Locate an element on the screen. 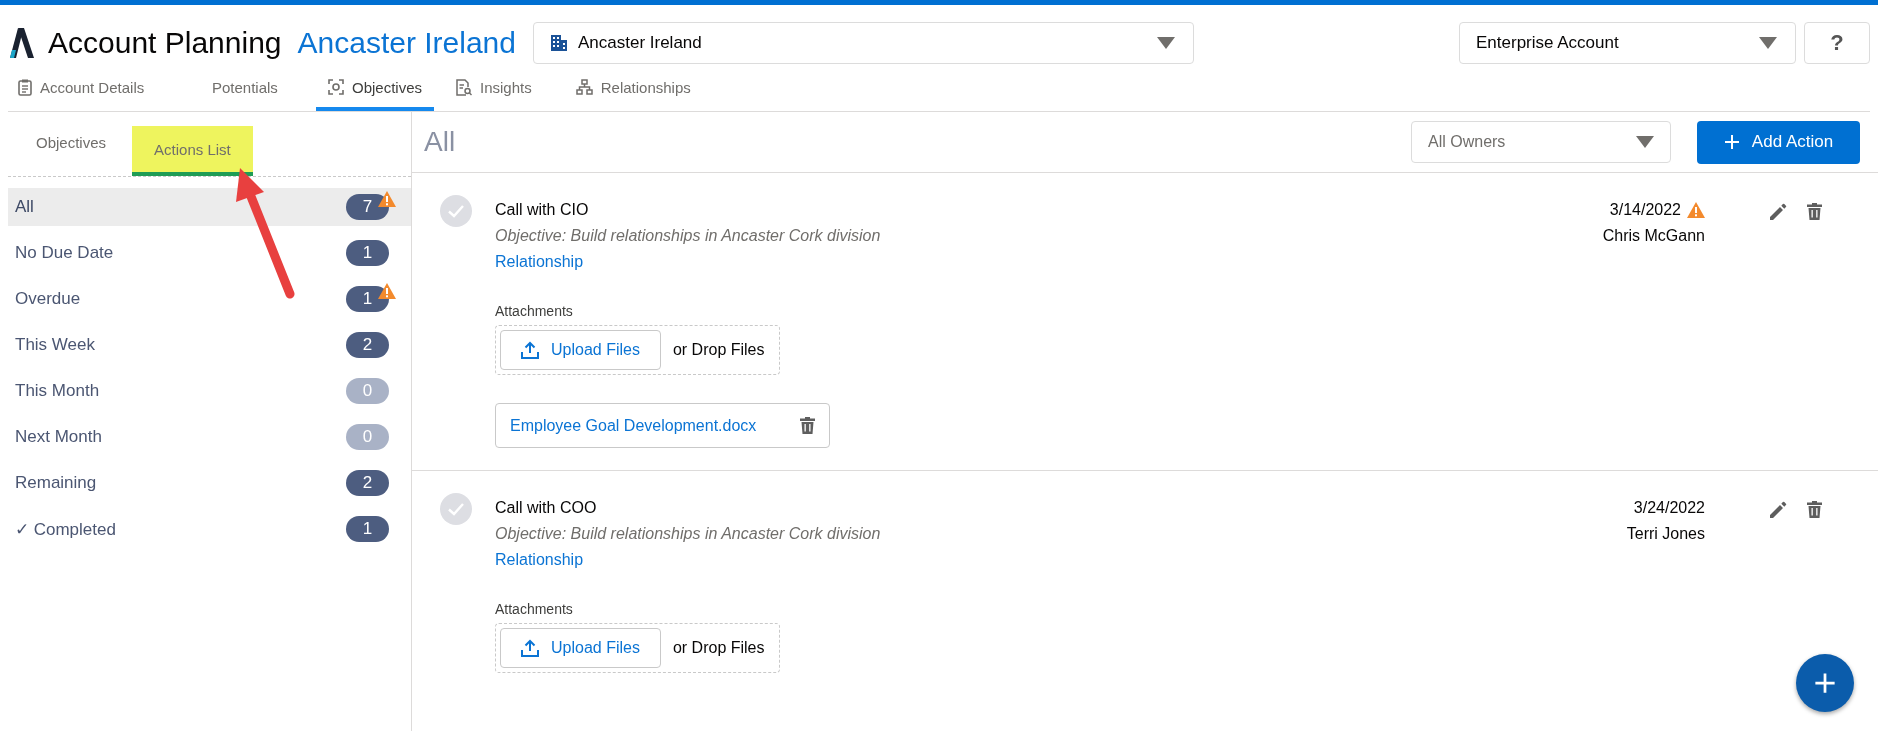  trash-icon is located at coordinates (808, 425).